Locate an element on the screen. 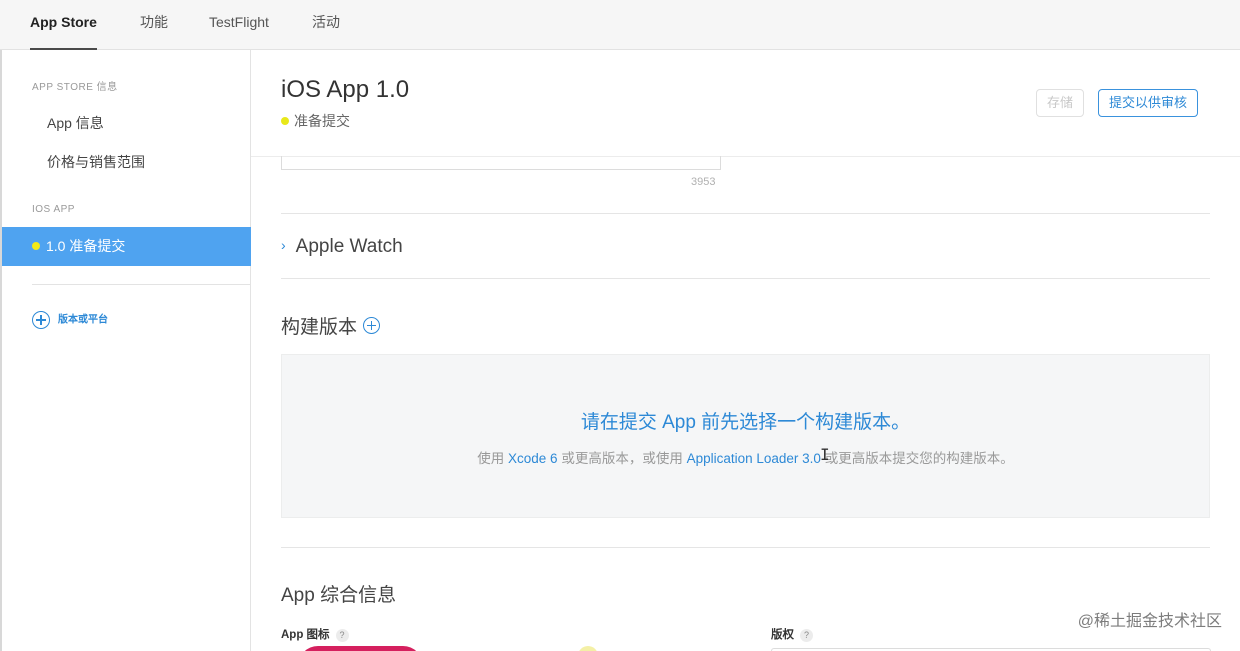 The height and width of the screenshot is (651, 1240). status-badge: 准备提交 is located at coordinates (315, 121).